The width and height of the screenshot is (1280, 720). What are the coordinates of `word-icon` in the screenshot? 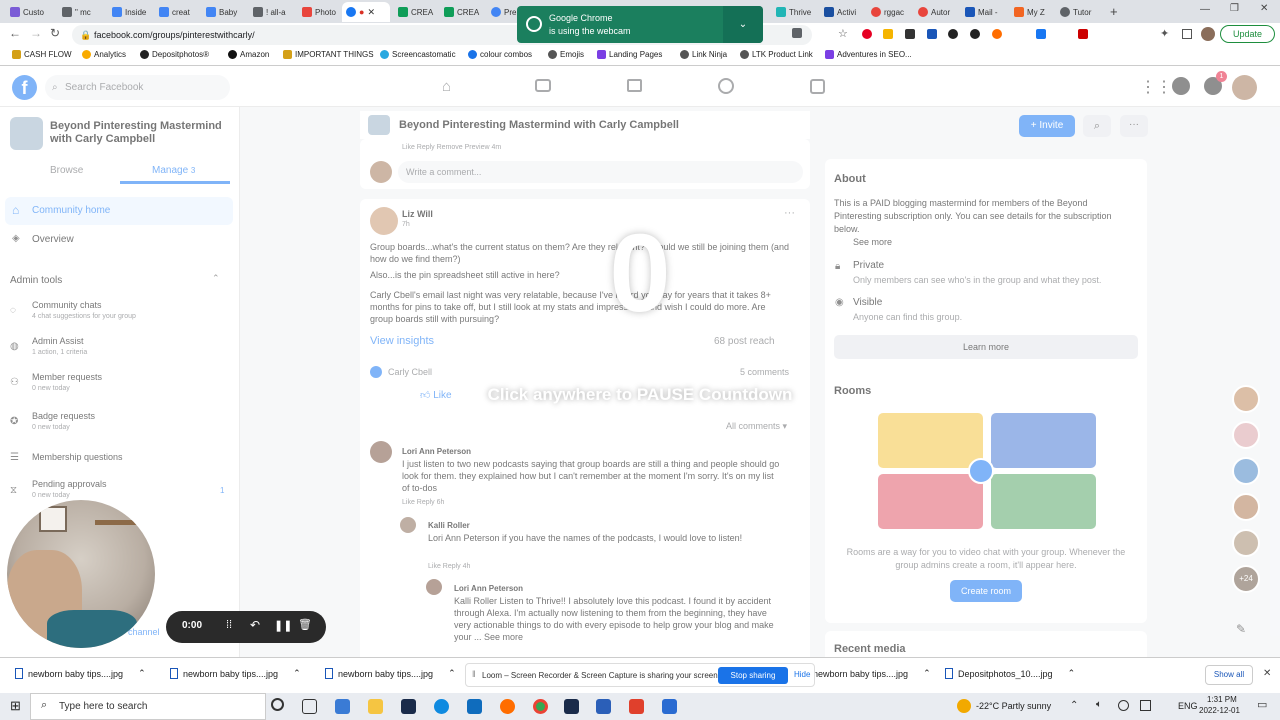 It's located at (603, 706).